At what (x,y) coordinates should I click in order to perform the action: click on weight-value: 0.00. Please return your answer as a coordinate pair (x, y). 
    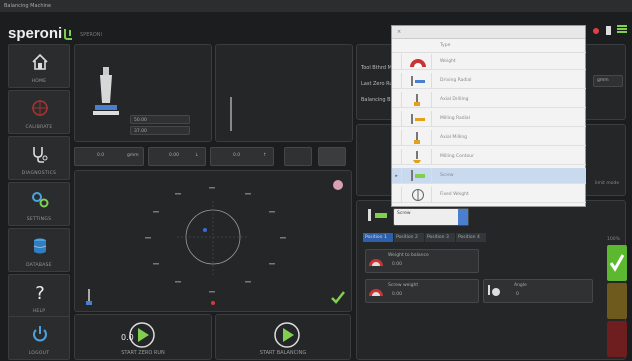
    Looking at the image, I should click on (397, 264).